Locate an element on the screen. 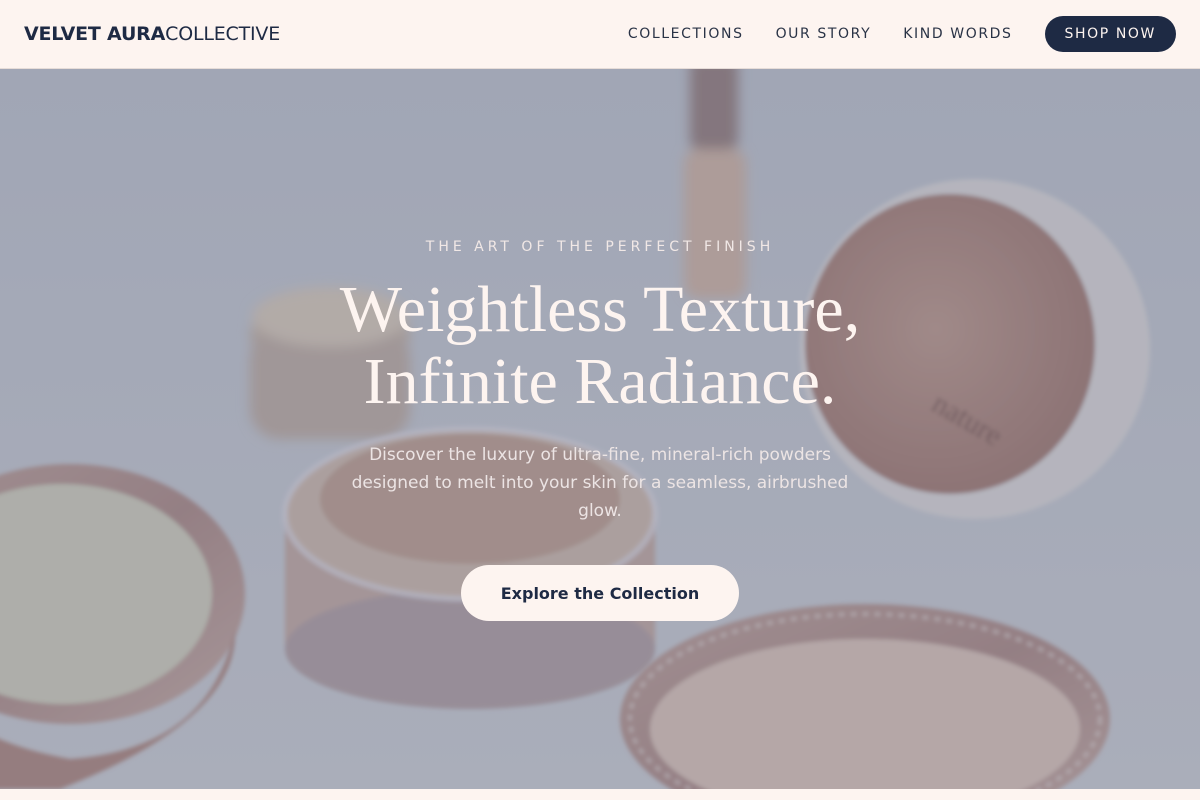 This screenshot has height=800, width=1200. headline-line-1: Weightless Texture, is located at coordinates (600, 309).